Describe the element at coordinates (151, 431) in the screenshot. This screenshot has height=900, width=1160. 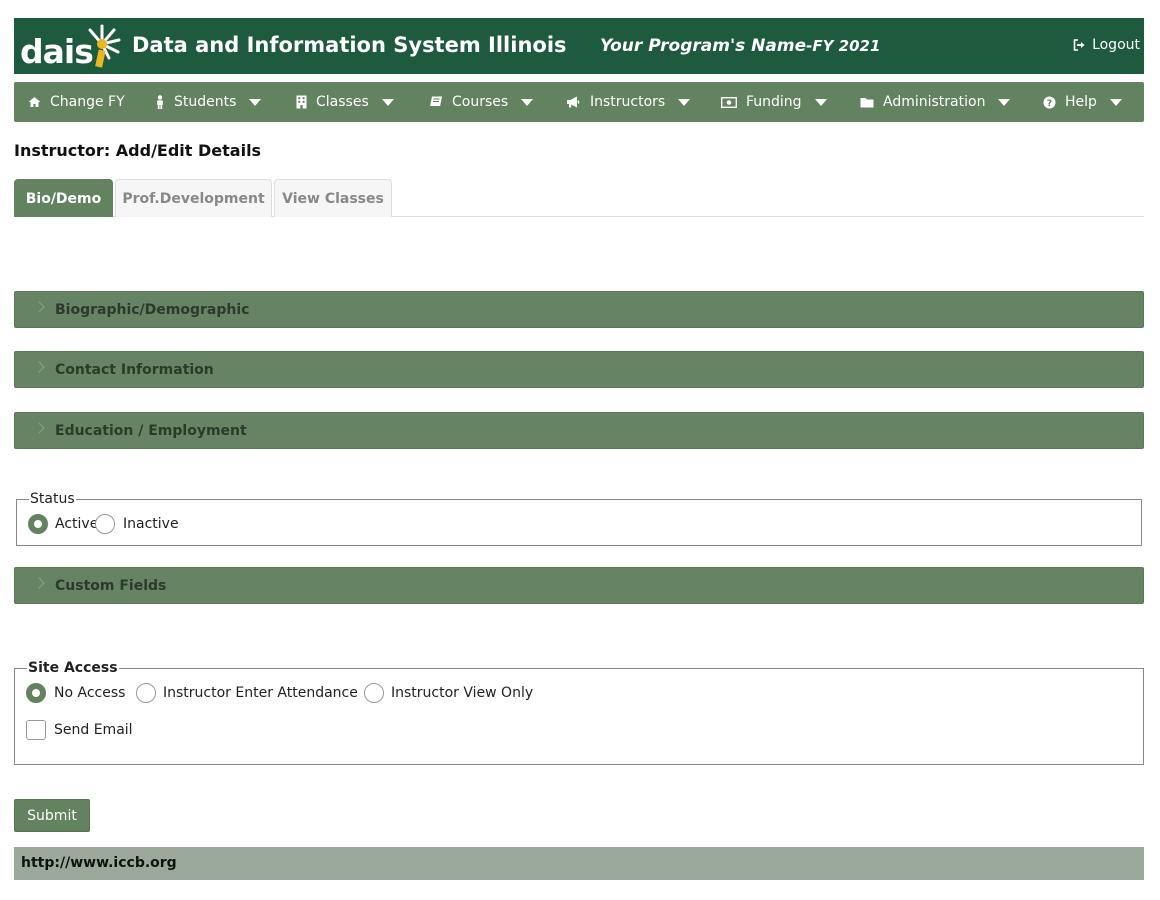
I see `panel-label: Education / Employment` at that location.